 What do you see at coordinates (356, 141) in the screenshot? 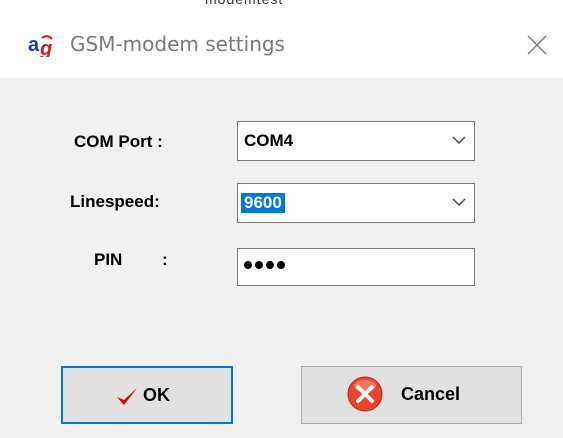
I see `com-port-select: COM4` at bounding box center [356, 141].